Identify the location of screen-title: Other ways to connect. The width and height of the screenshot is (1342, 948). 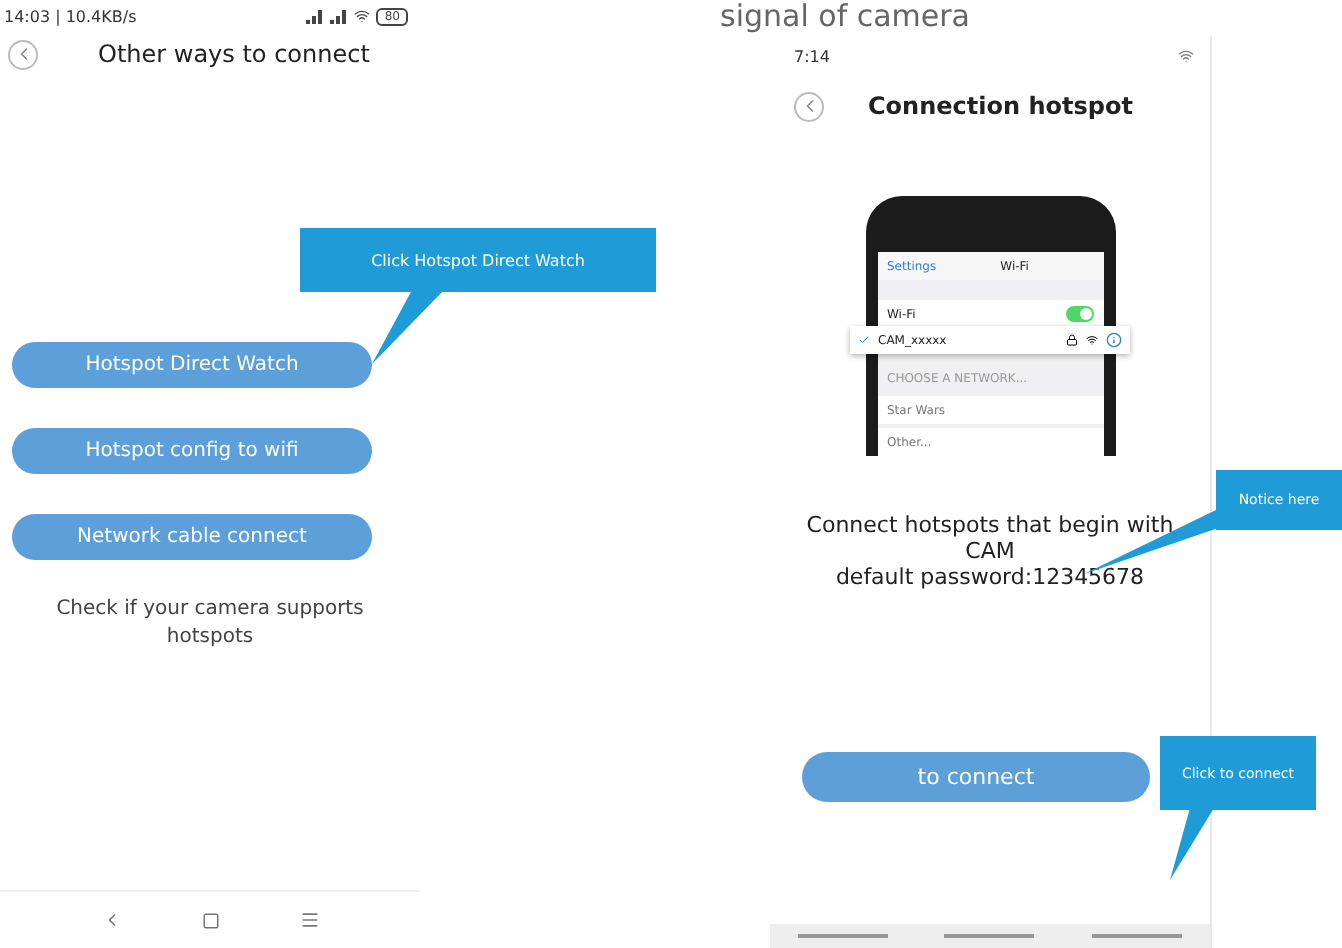
(234, 54).